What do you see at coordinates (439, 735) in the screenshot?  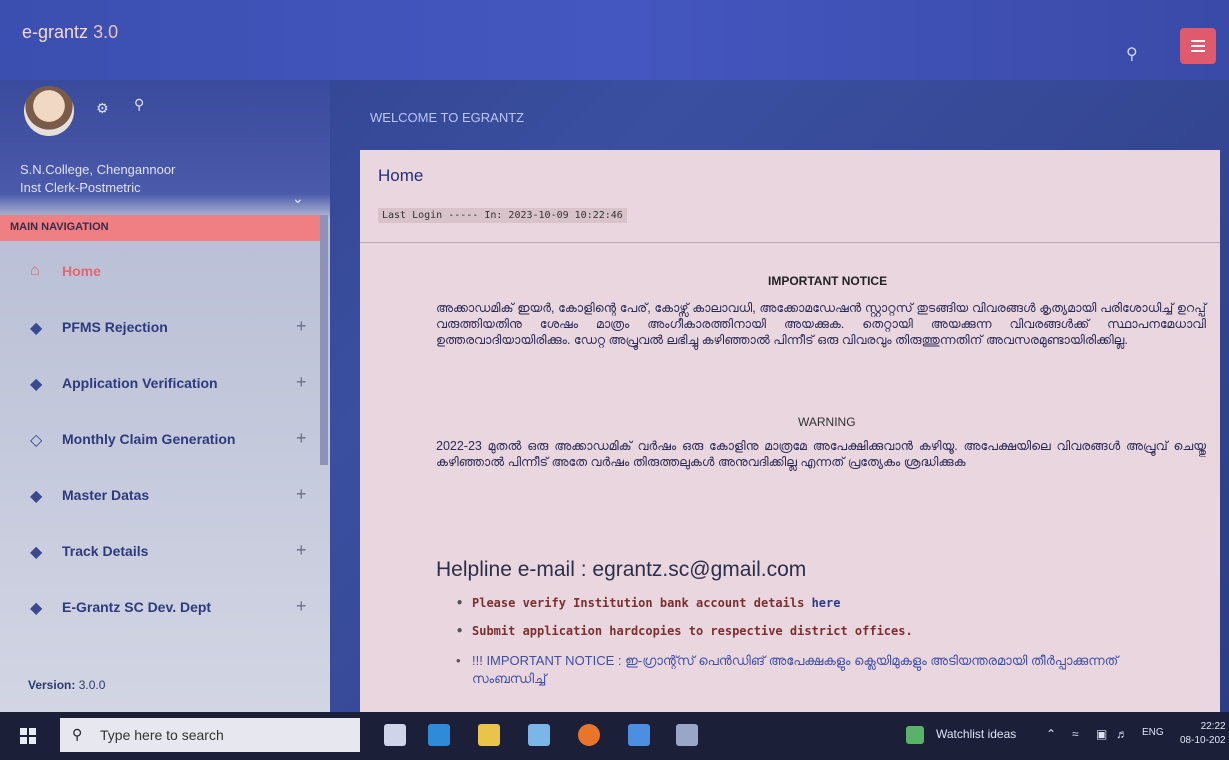 I see `edge-browser-icon` at bounding box center [439, 735].